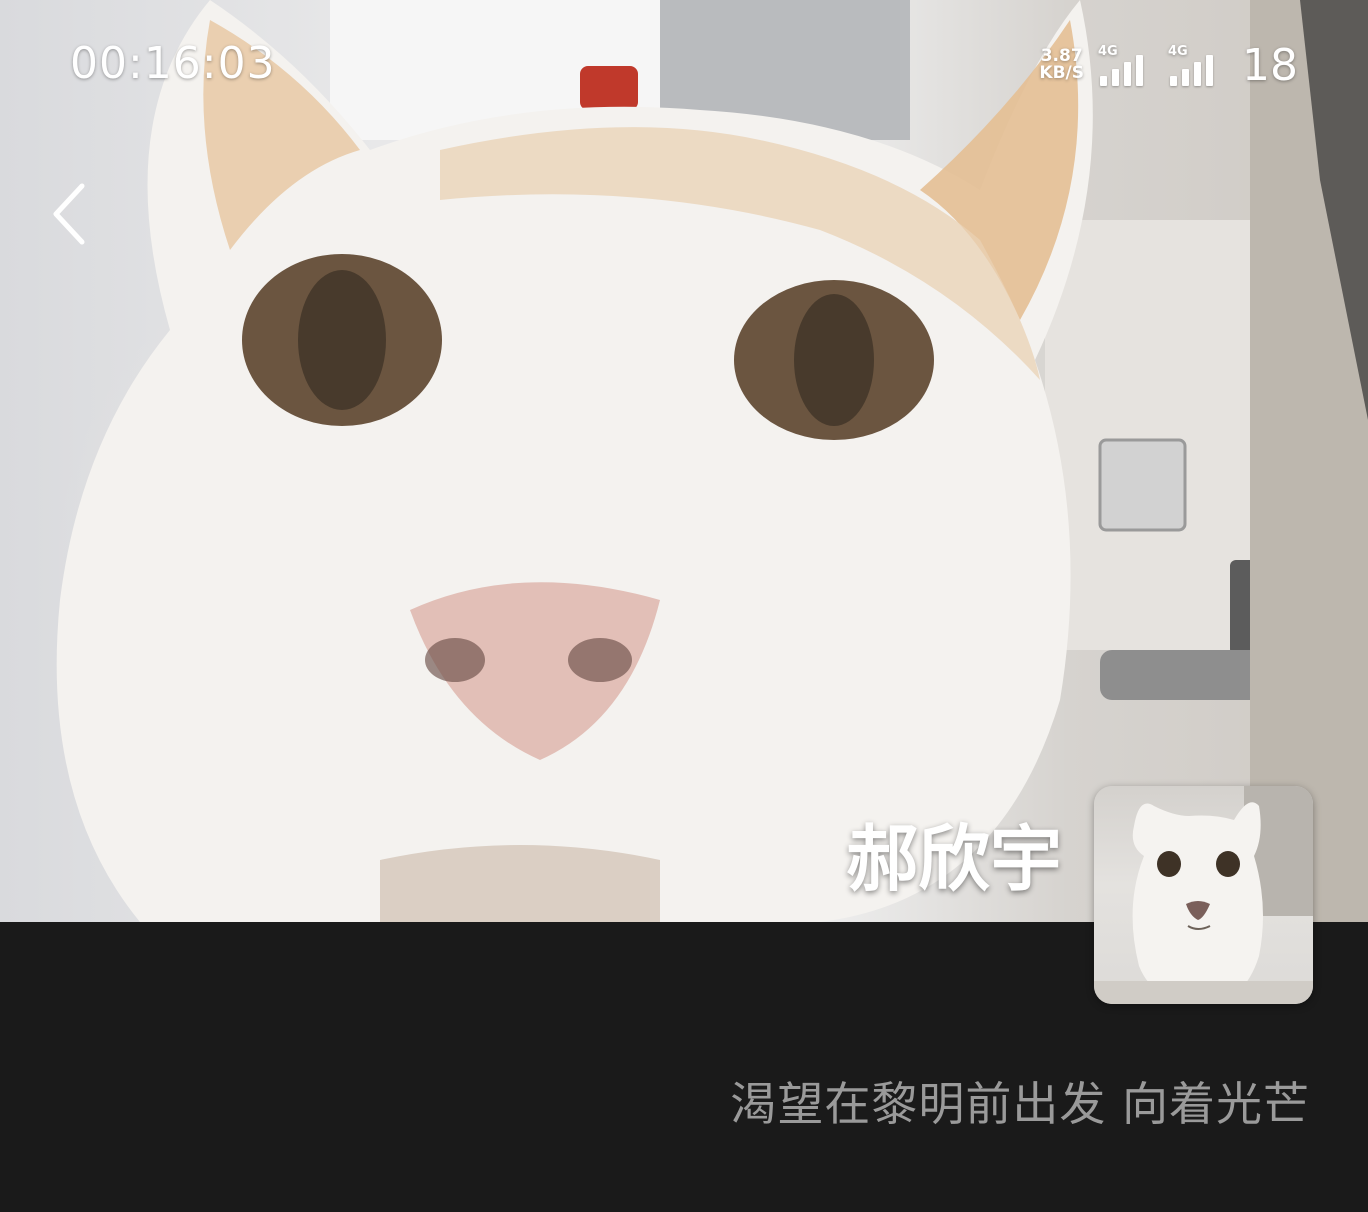 The image size is (1368, 1212). Describe the element at coordinates (609, 88) in the screenshot. I see `red-magnet-shape` at that location.